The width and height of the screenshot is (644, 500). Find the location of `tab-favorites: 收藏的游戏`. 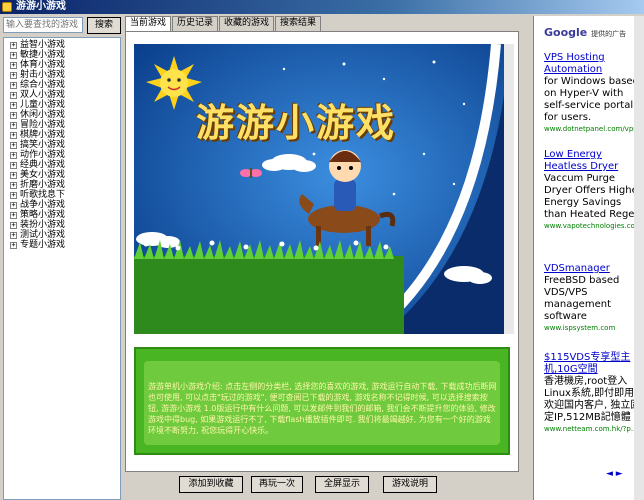

tab-favorites: 收藏的游戏 is located at coordinates (247, 23).